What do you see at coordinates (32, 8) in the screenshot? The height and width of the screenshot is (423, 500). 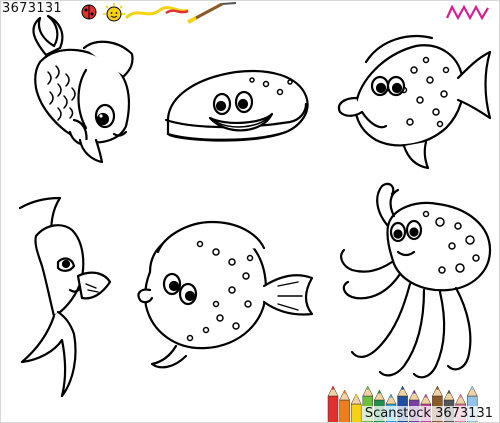 I see `top-watermark-id: 3673131` at bounding box center [32, 8].